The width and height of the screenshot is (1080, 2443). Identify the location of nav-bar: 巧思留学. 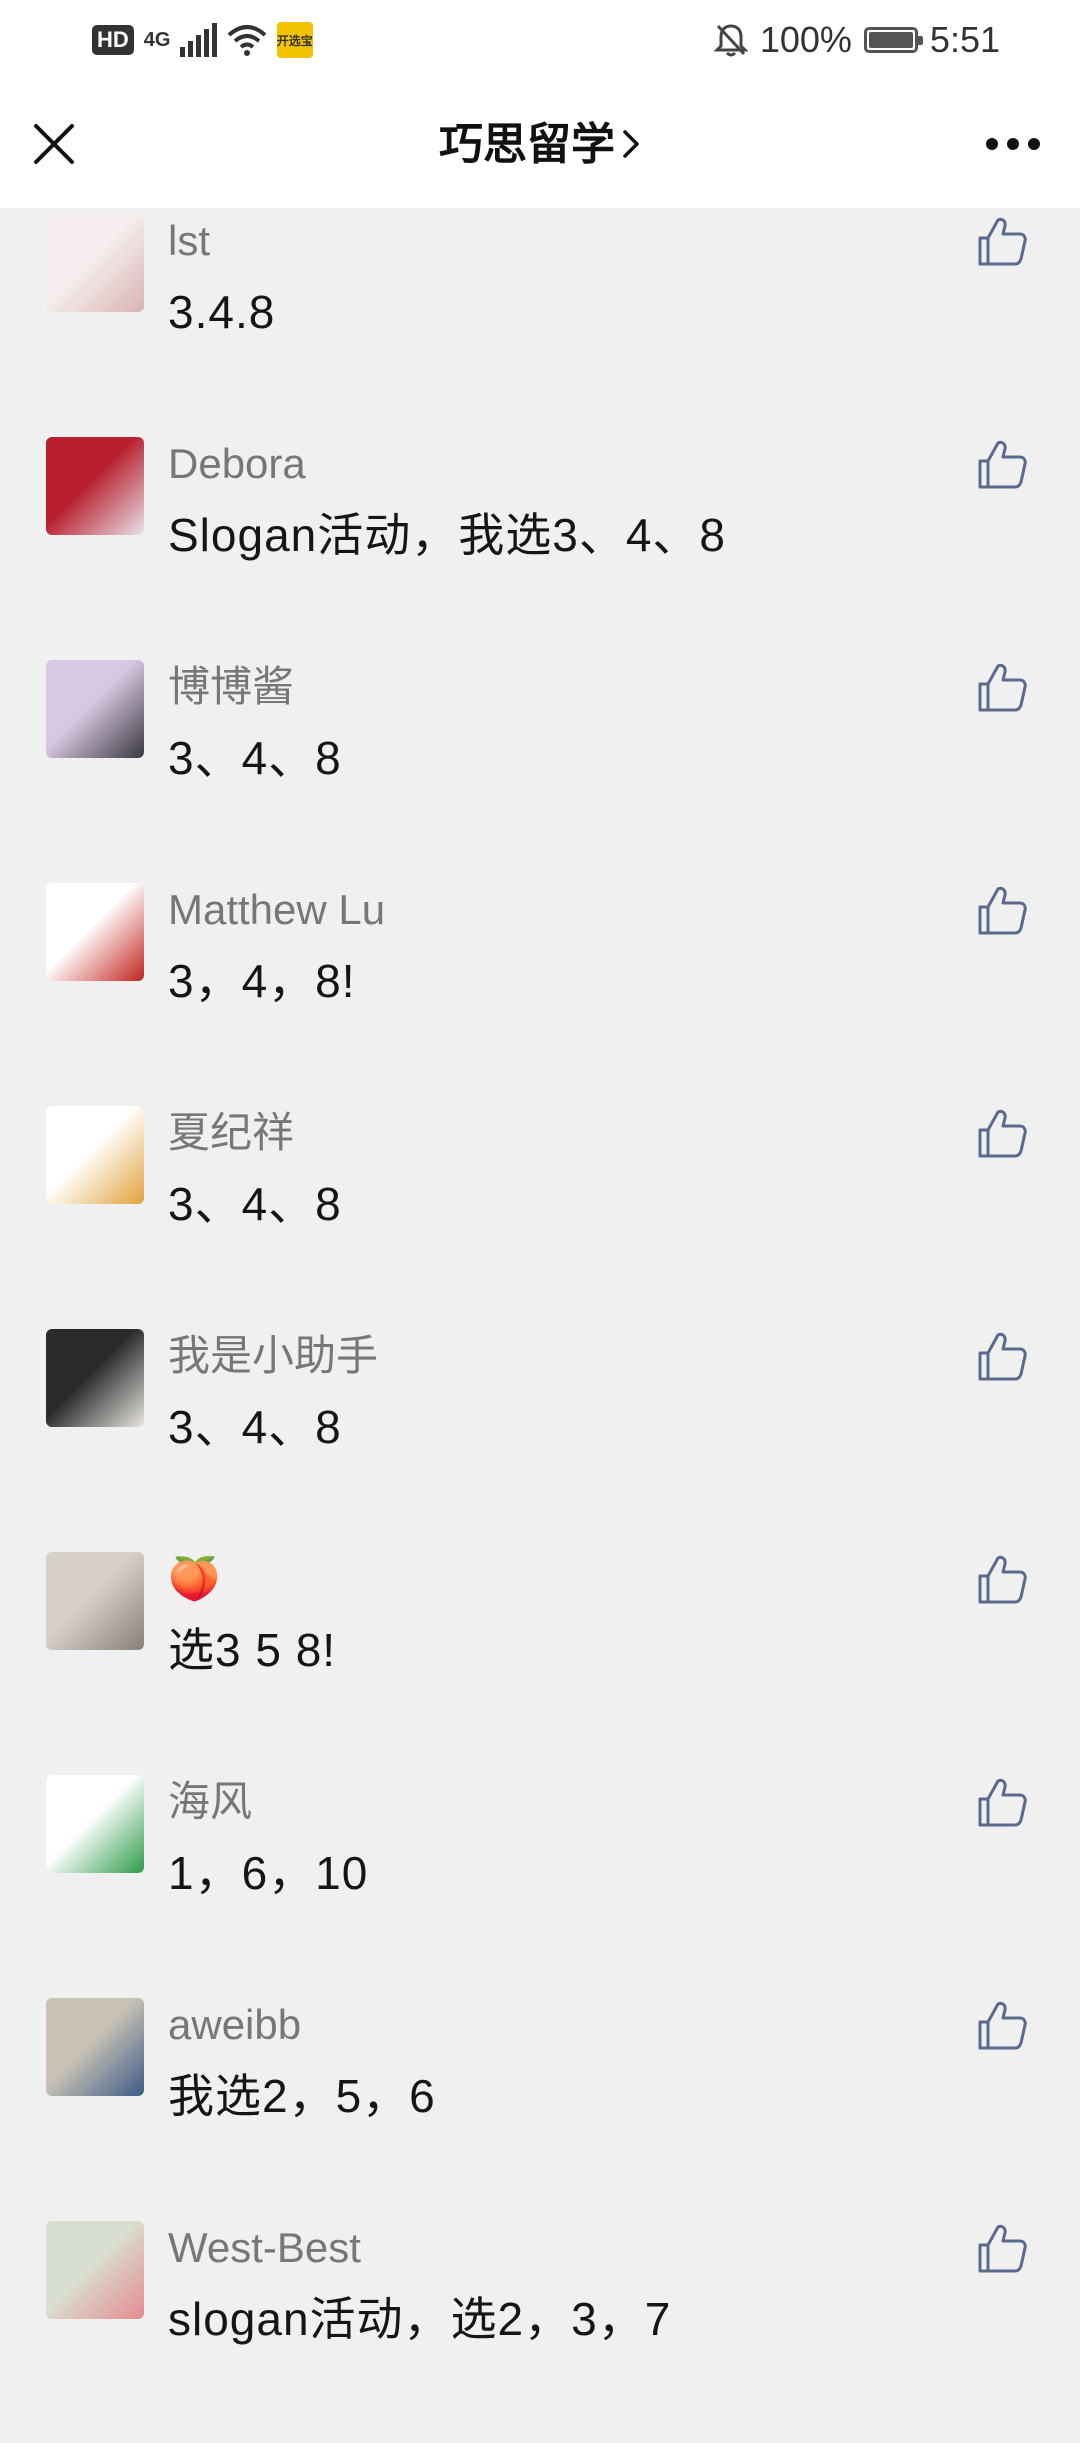
(540, 144).